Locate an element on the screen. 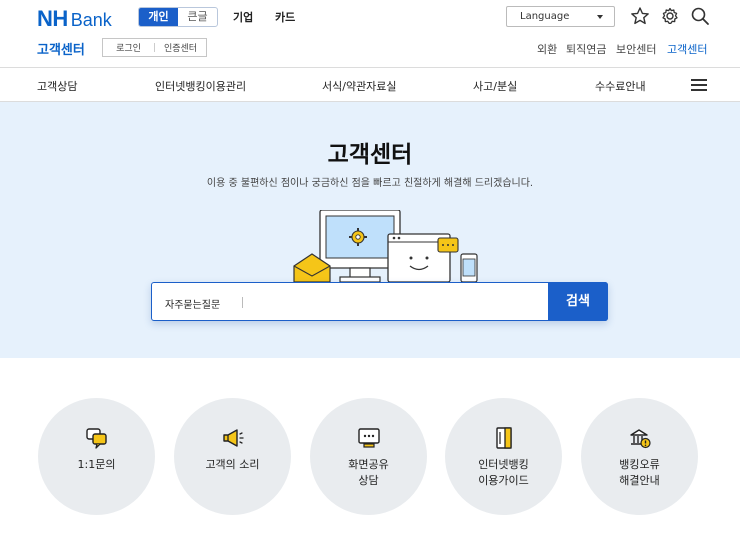 This screenshot has width=740, height=544. quick-link-label: 인터넷뱅킹 이용가이드 is located at coordinates (503, 472).